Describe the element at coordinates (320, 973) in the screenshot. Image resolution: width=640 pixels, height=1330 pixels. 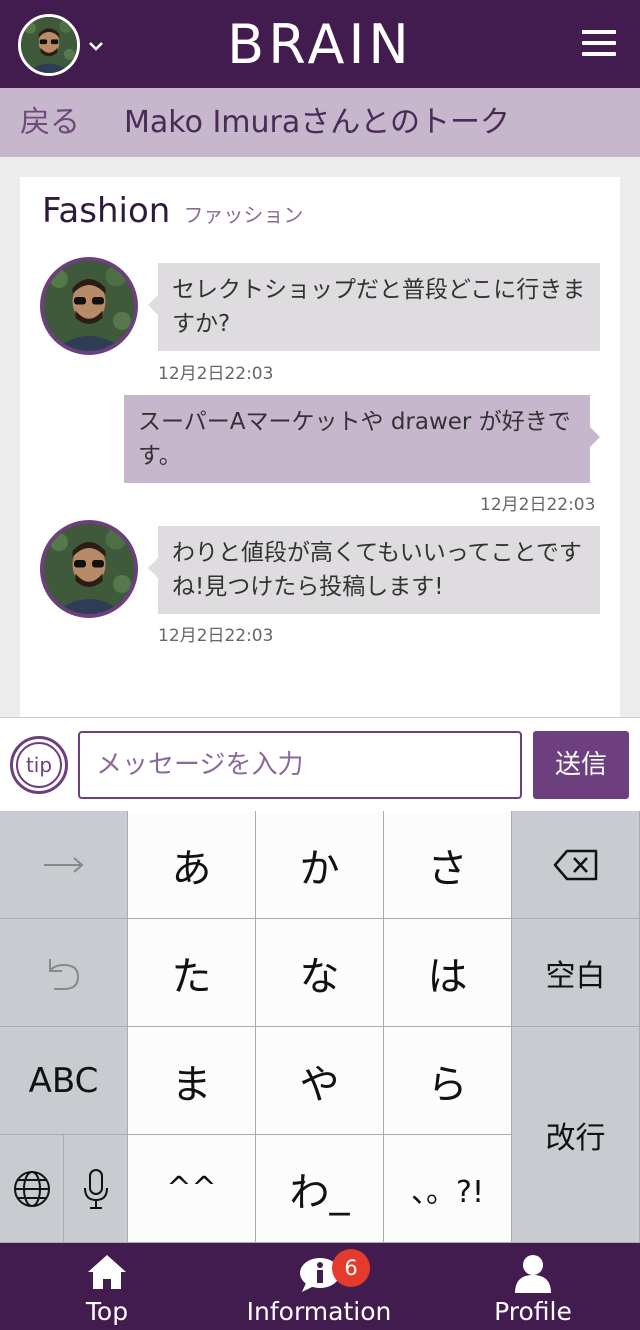
I see `key-na: な` at that location.